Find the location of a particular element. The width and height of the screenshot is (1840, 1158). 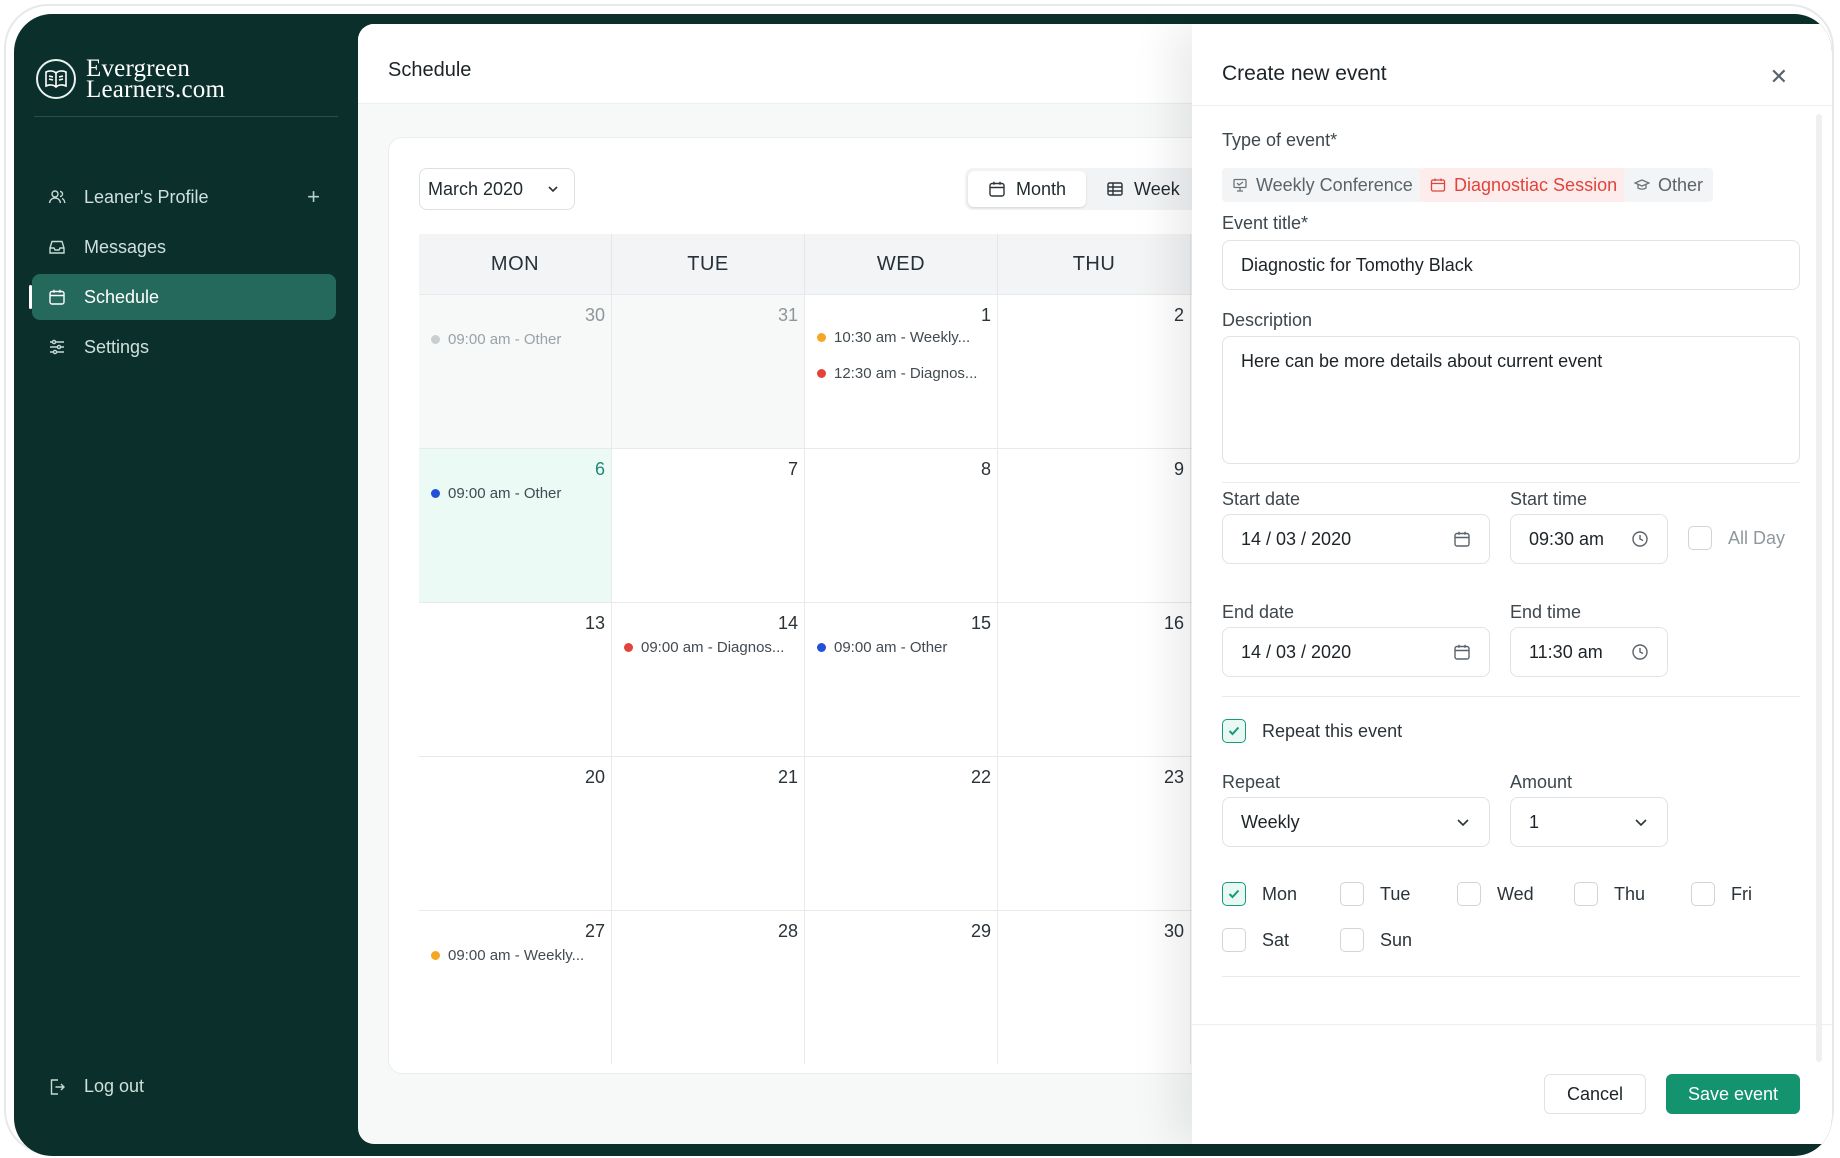

cancel-button: Cancel is located at coordinates (1595, 1094).